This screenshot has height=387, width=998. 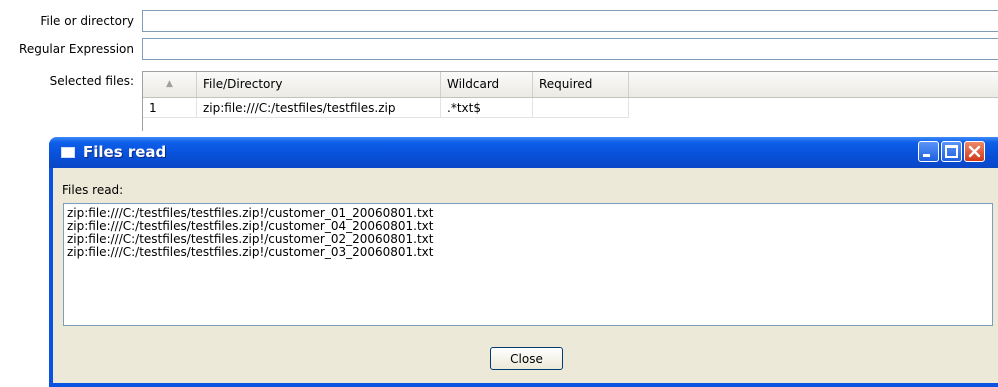 I want to click on minimize-button, so click(x=928, y=151).